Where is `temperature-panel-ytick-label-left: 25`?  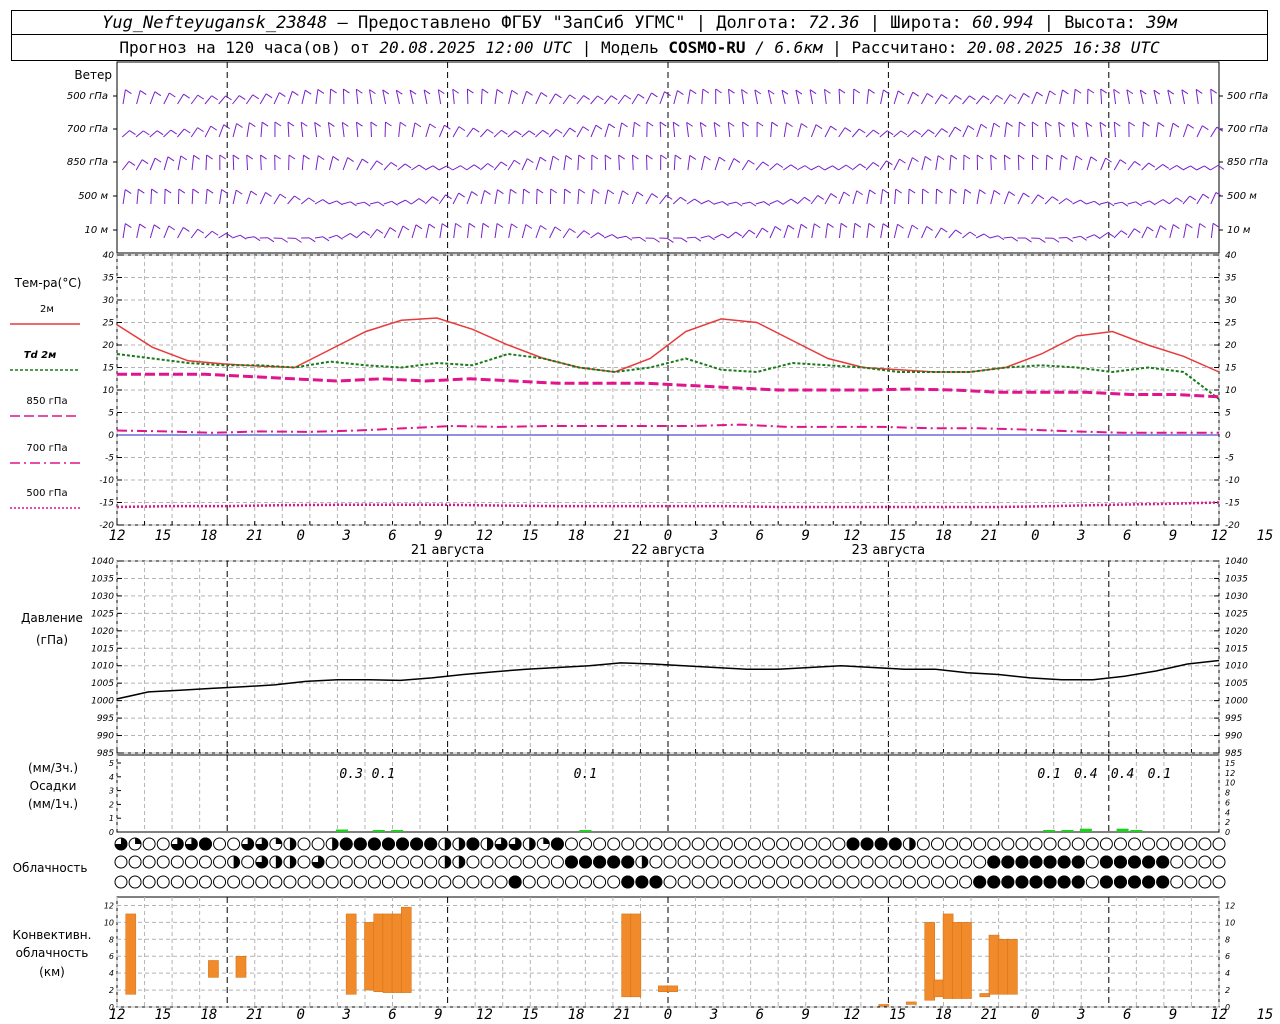 temperature-panel-ytick-label-left: 25 is located at coordinates (109, 324).